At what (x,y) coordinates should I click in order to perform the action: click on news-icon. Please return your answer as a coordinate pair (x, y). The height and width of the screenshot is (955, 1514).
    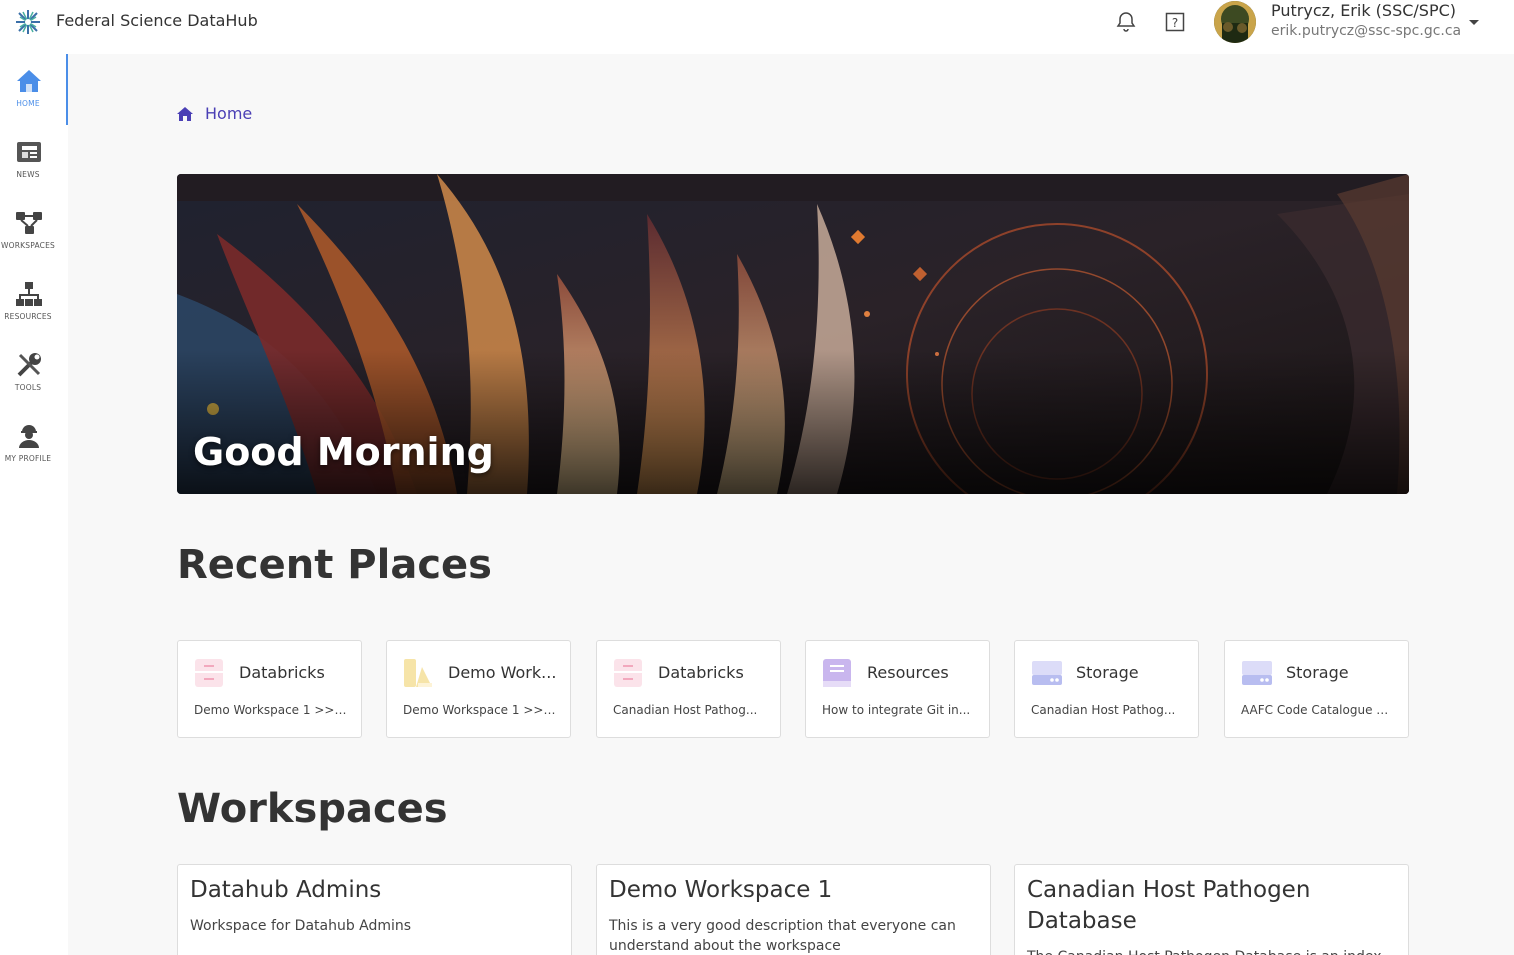
    Looking at the image, I should click on (29, 152).